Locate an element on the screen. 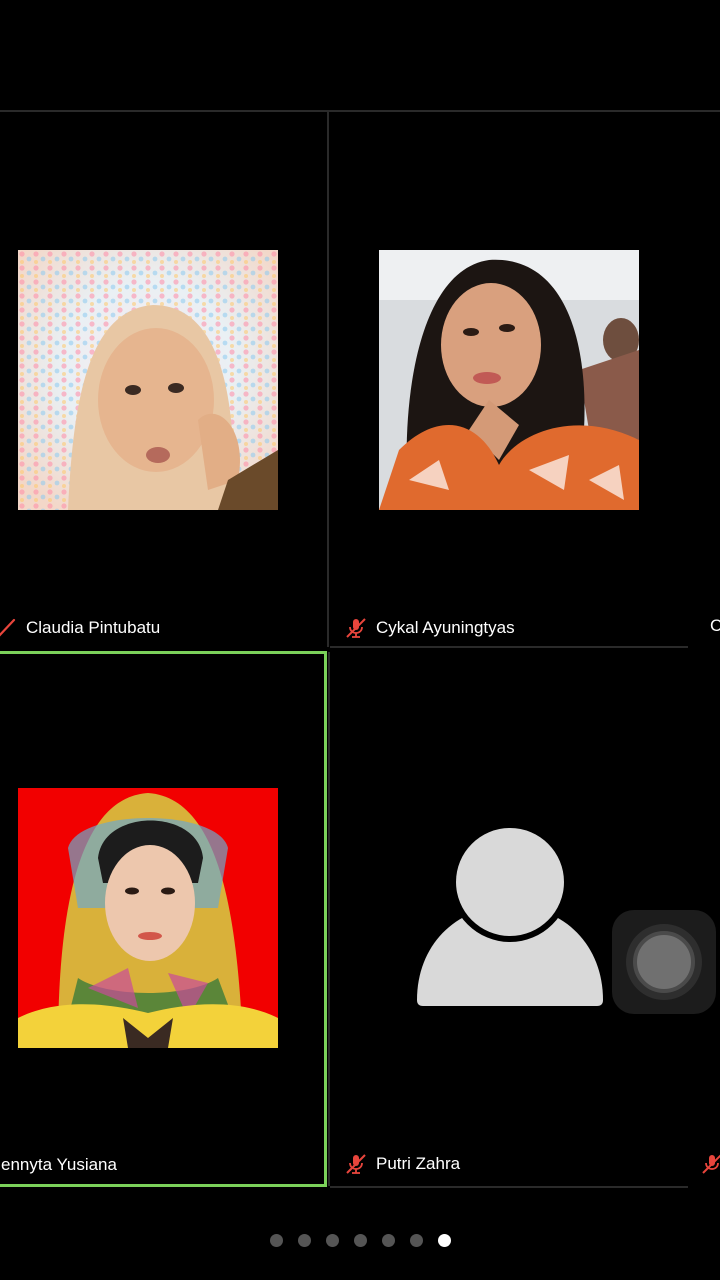 The height and width of the screenshot is (1280, 720). partial-tile-mic-muted is located at coordinates (710, 1164).